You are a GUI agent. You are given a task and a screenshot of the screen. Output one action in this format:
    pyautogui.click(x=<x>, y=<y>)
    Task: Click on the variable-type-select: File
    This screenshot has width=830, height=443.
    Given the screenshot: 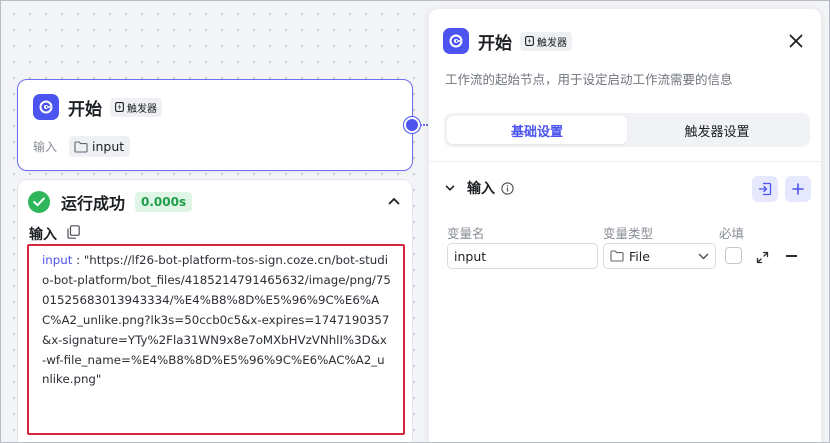 What is the action you would take?
    pyautogui.click(x=659, y=256)
    